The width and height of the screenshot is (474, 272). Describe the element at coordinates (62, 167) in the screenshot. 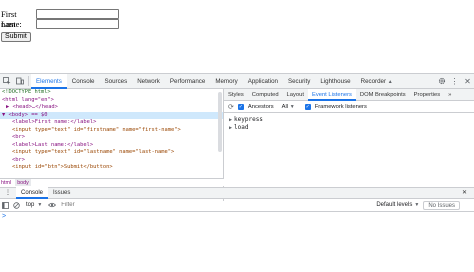

I see `dom-line-text: <input id="btn">Submit</button>` at that location.